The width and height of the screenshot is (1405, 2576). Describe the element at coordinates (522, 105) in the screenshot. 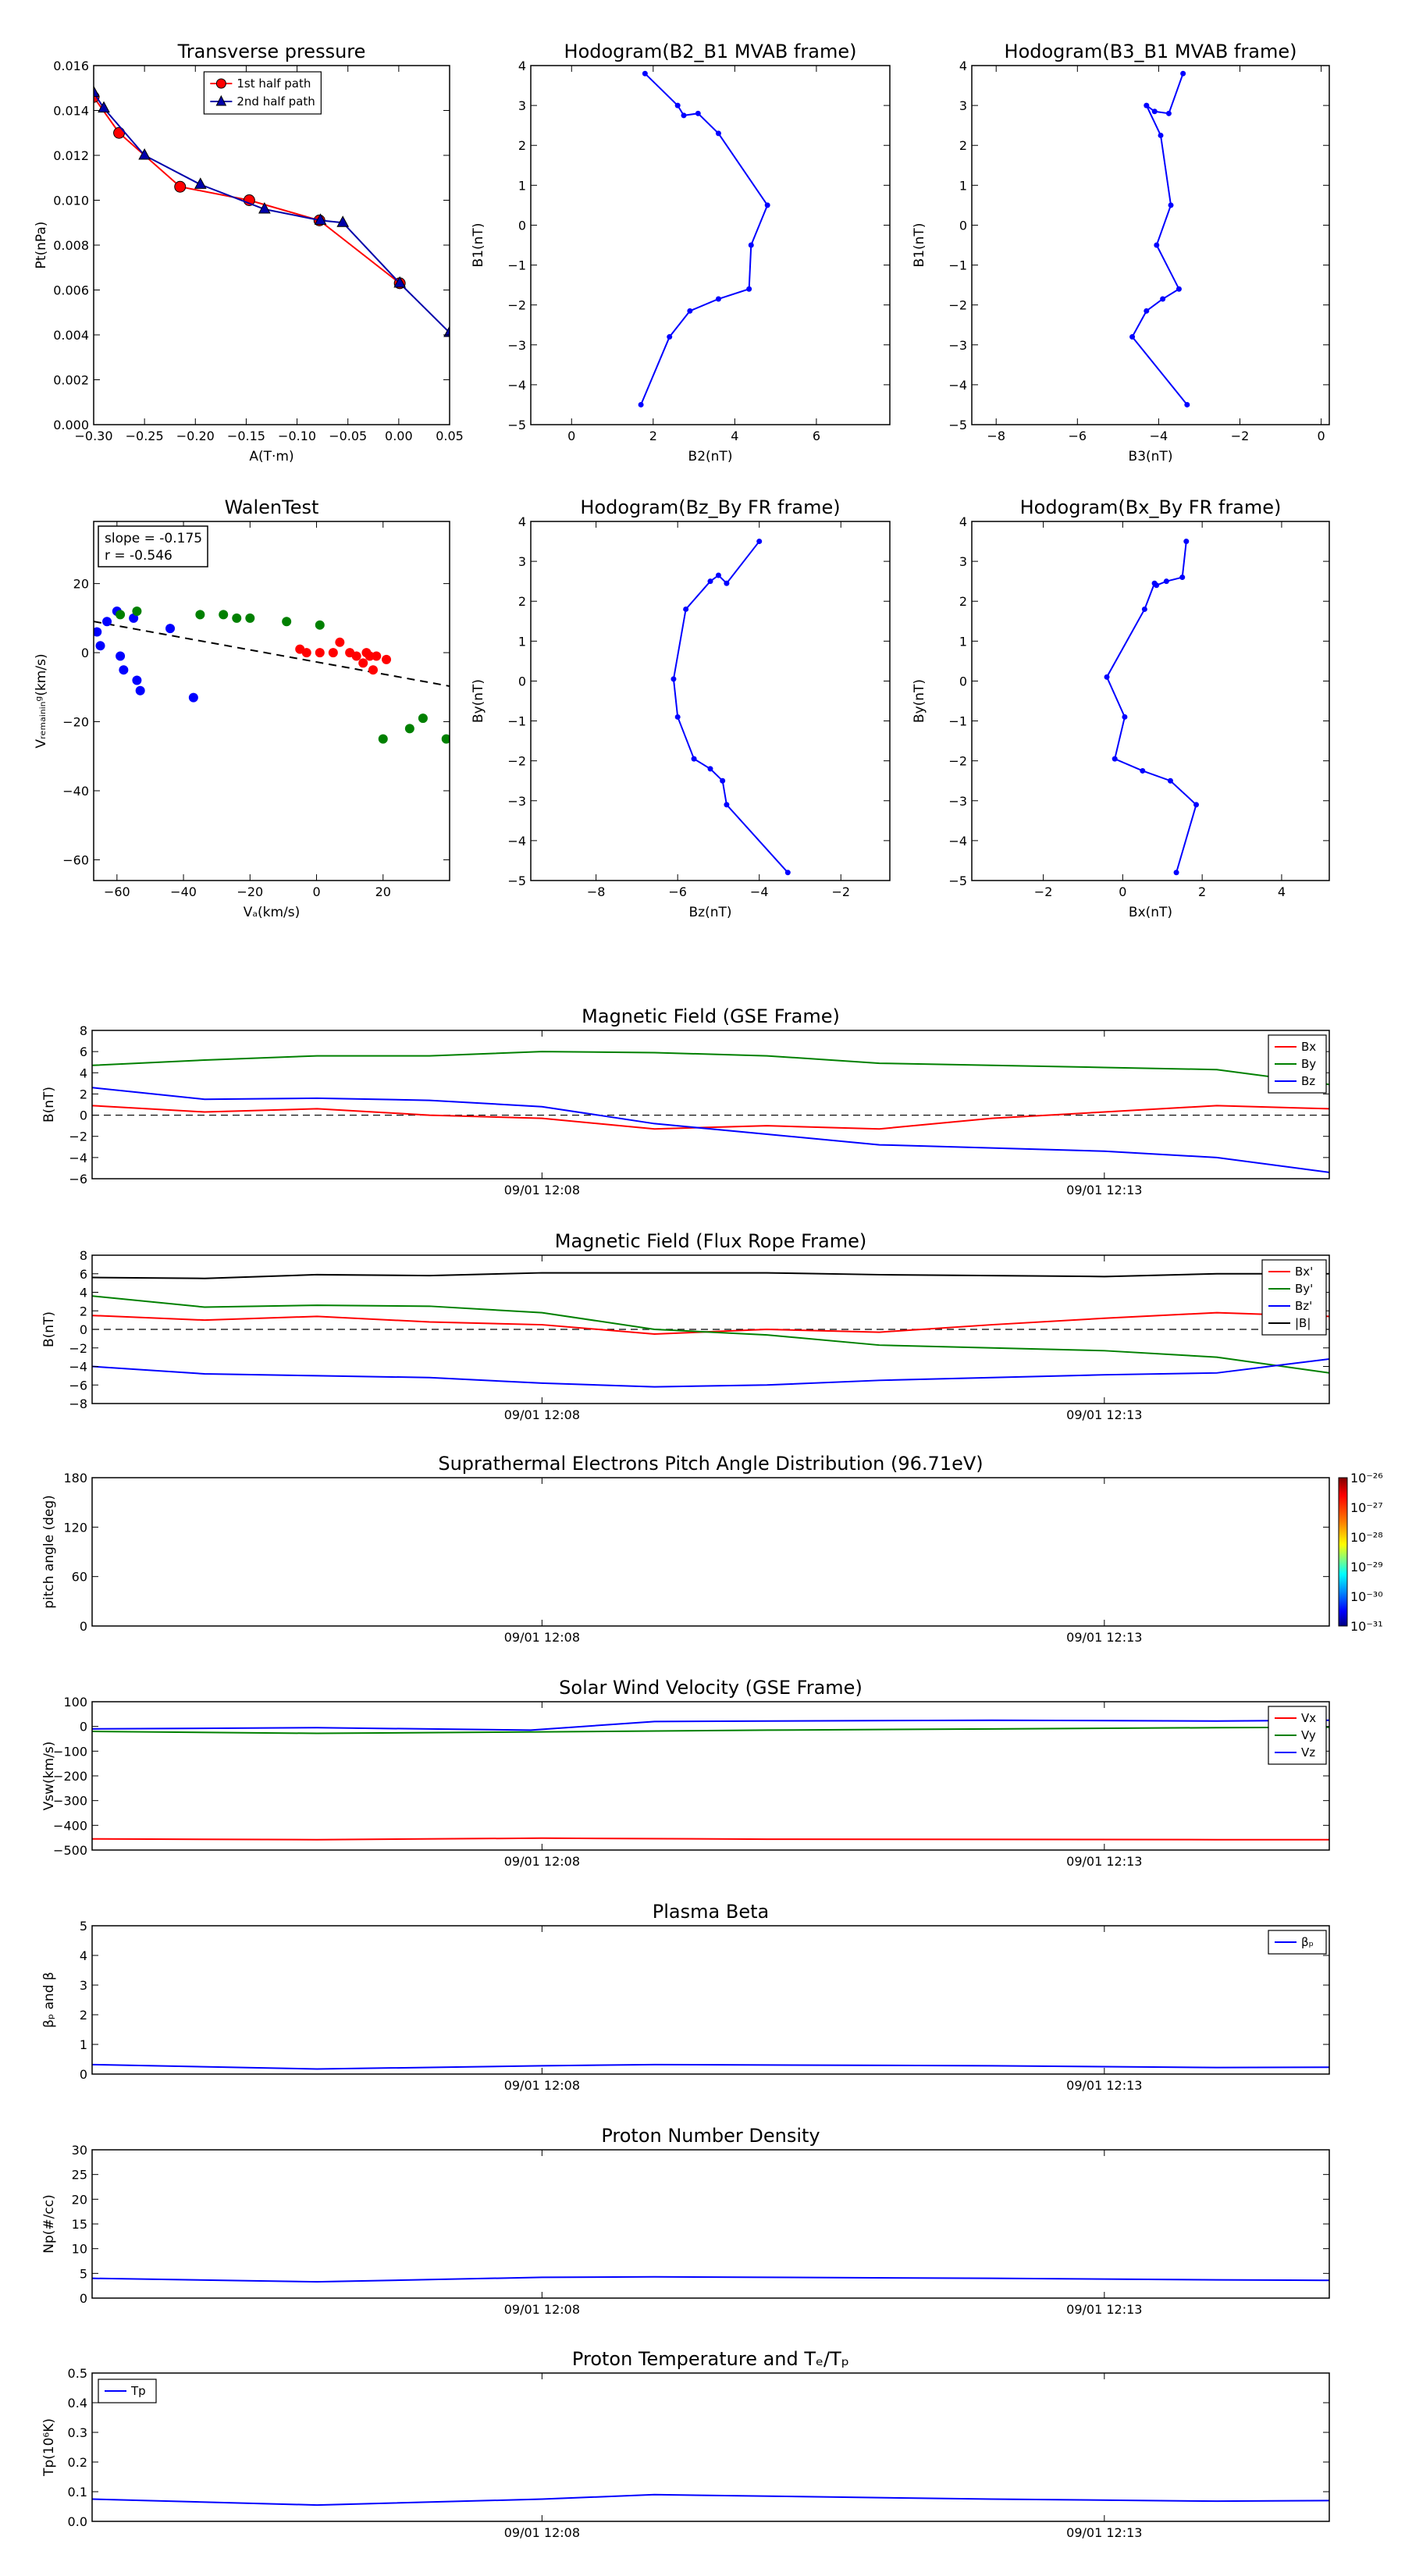

I see `y-tick-label: 3` at that location.